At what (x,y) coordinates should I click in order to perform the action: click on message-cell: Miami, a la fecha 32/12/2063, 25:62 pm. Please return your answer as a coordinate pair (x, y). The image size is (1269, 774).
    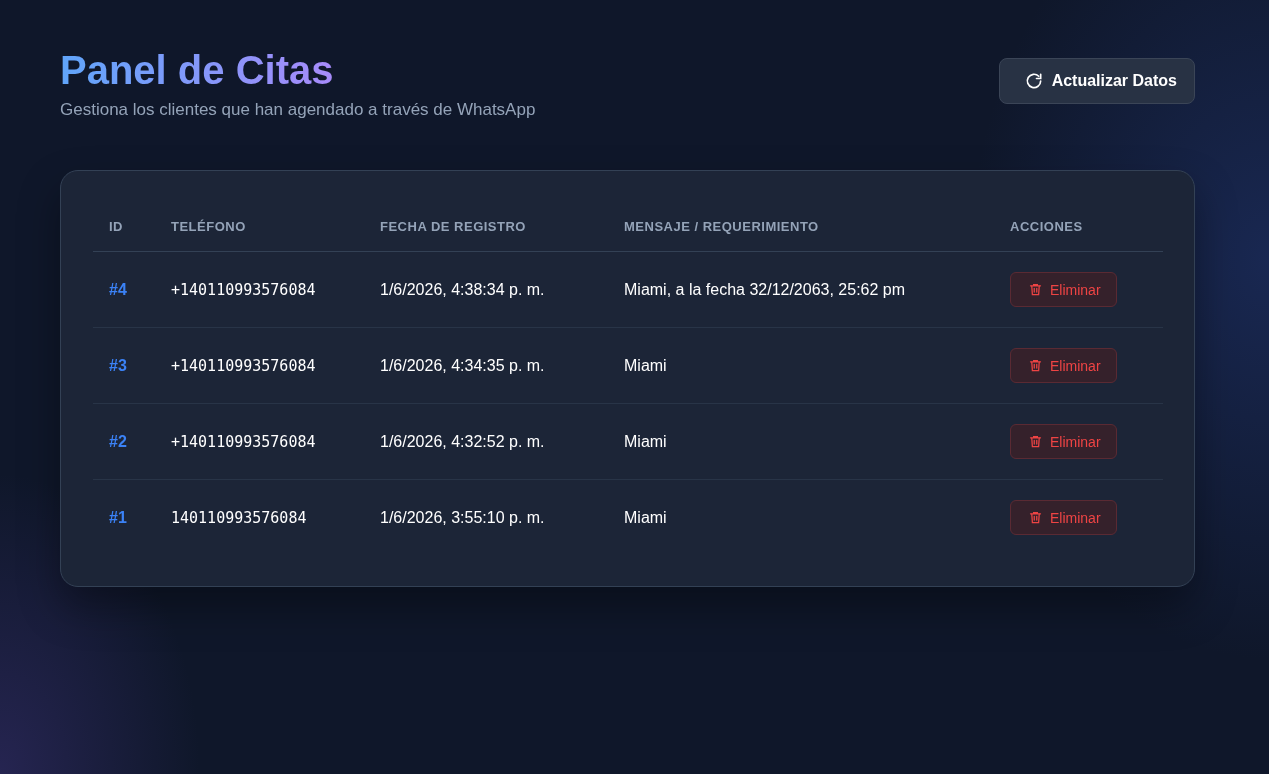
    Looking at the image, I should click on (801, 289).